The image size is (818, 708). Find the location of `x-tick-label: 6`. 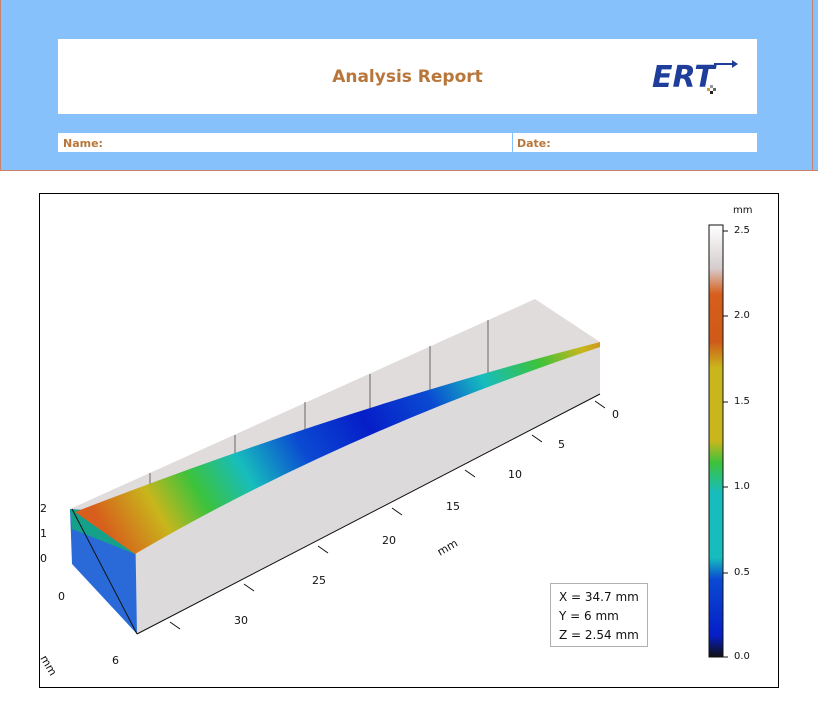

x-tick-label: 6 is located at coordinates (115, 660).